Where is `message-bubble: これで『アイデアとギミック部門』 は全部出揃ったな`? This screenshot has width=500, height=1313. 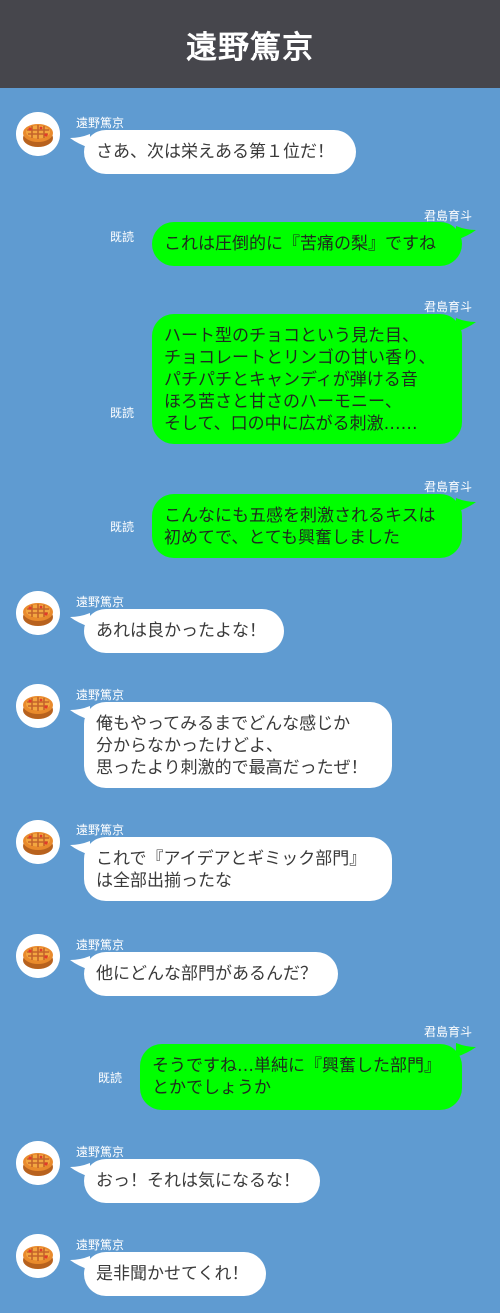 message-bubble: これで『アイデアとギミック部門』 は全部出揃ったな is located at coordinates (238, 869).